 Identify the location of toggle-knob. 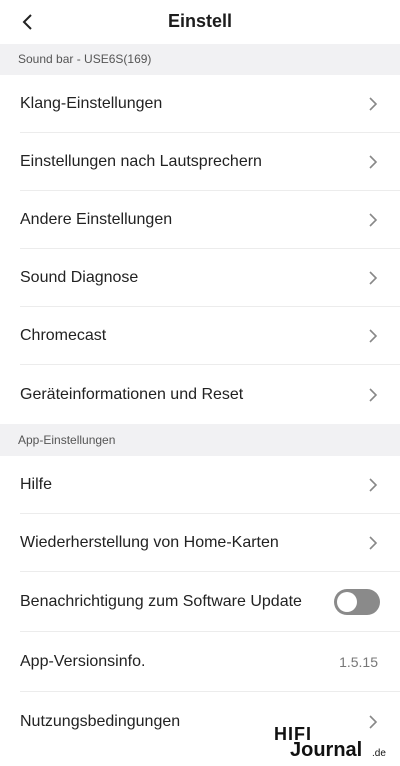
(347, 602).